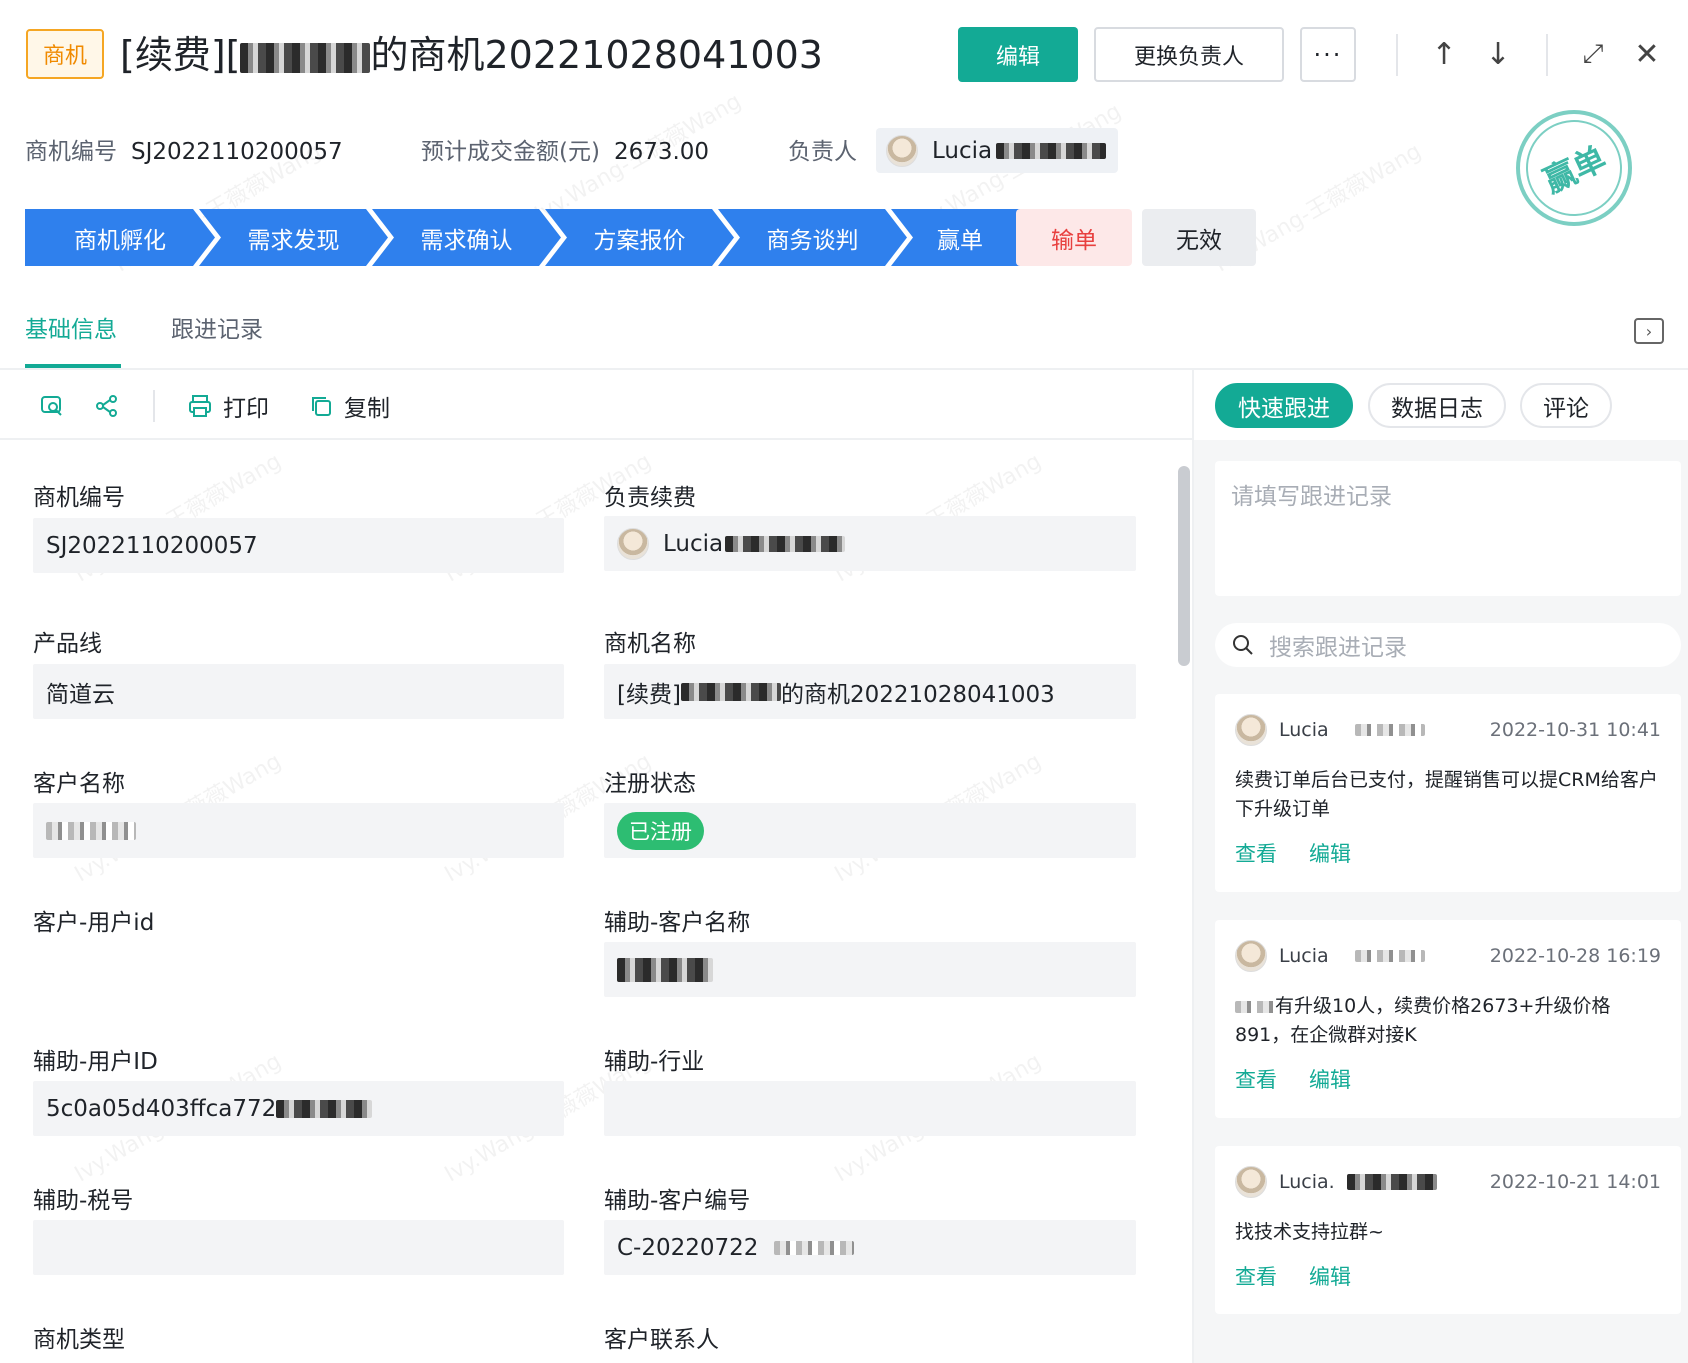 The width and height of the screenshot is (1688, 1363). Describe the element at coordinates (1437, 405) in the screenshot. I see `tab-data-log: 数据日志` at that location.